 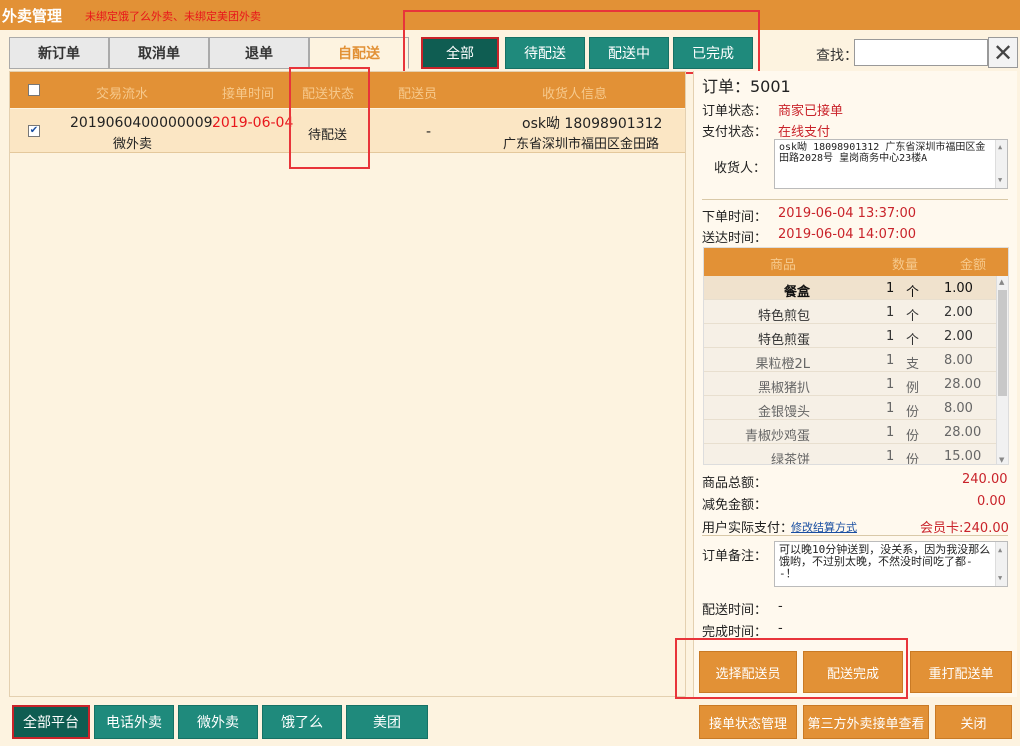 What do you see at coordinates (259, 53) in the screenshot?
I see `tab-refund-orders: 退单` at bounding box center [259, 53].